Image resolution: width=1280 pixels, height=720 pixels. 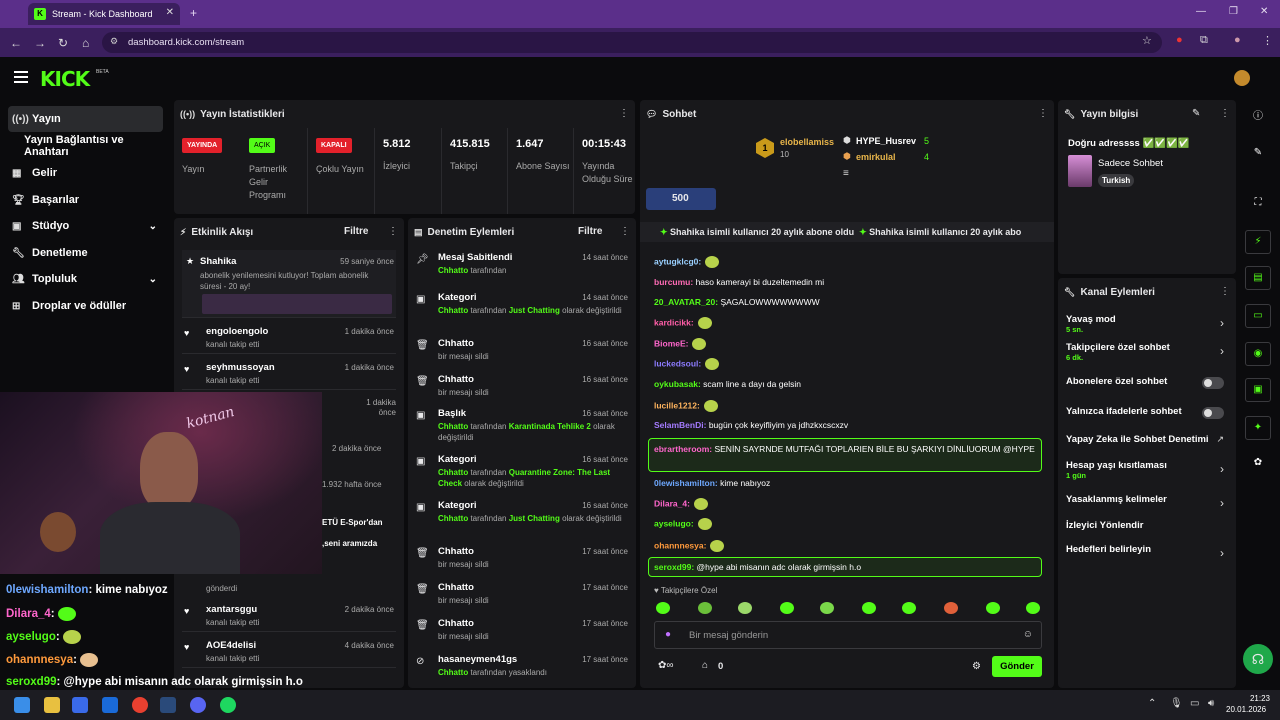 I want to click on chat-message: luckedsoul:, so click(x=687, y=364).